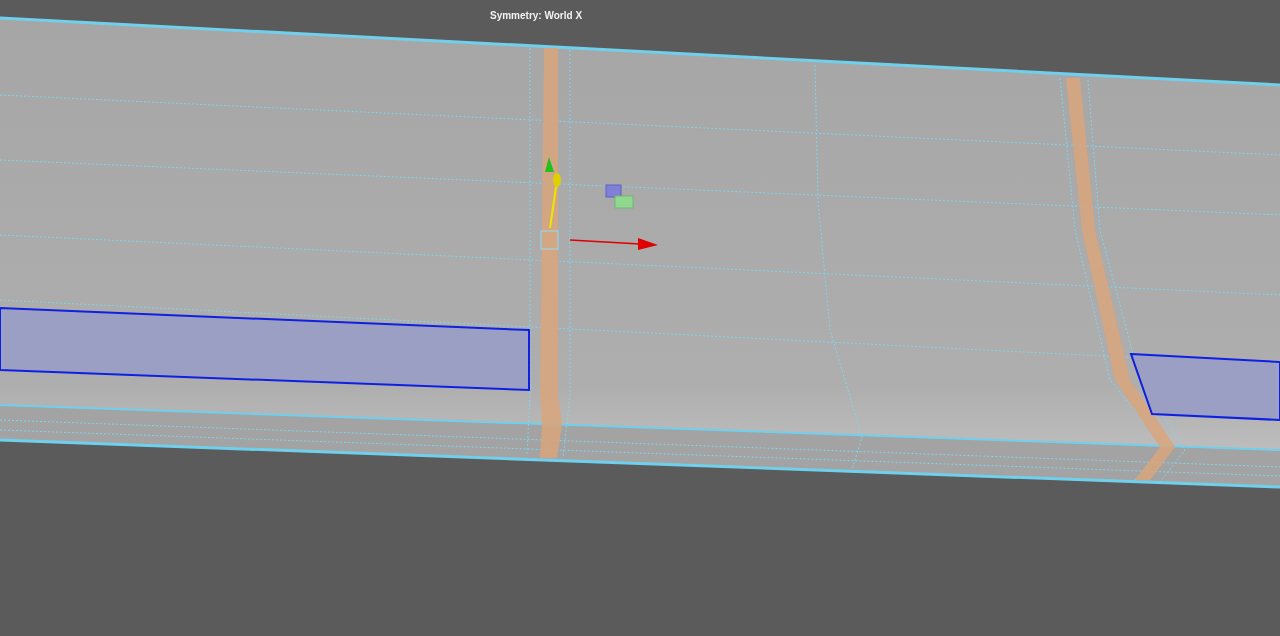 This screenshot has width=1280, height=636. I want to click on symmetry-label: Symmetry: World X, so click(536, 15).